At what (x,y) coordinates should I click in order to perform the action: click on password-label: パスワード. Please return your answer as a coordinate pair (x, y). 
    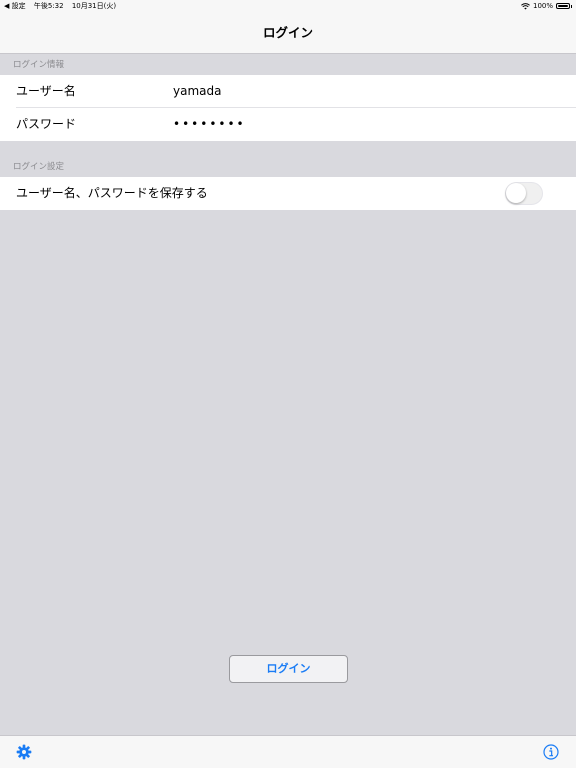
    Looking at the image, I should click on (46, 124).